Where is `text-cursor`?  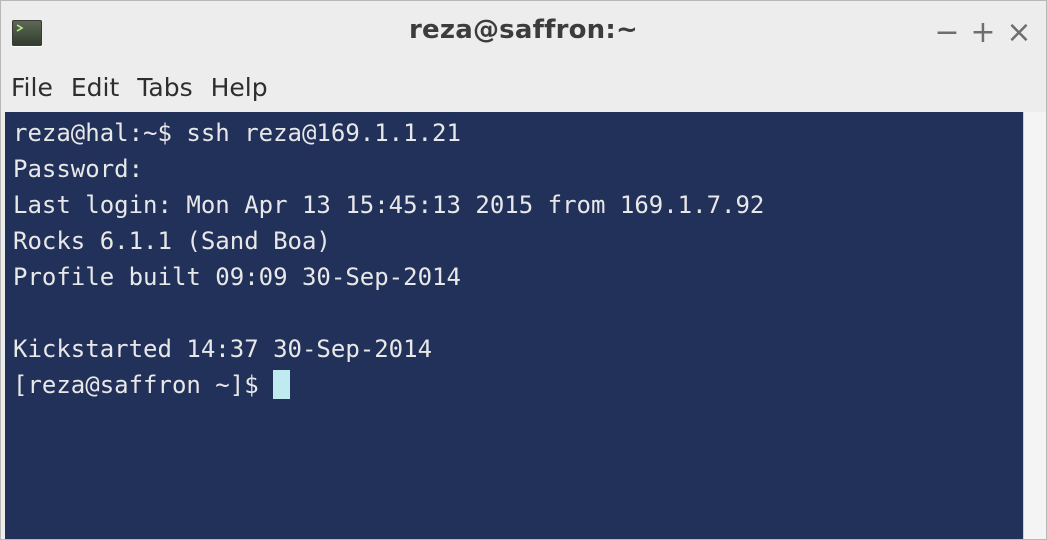
text-cursor is located at coordinates (282, 384).